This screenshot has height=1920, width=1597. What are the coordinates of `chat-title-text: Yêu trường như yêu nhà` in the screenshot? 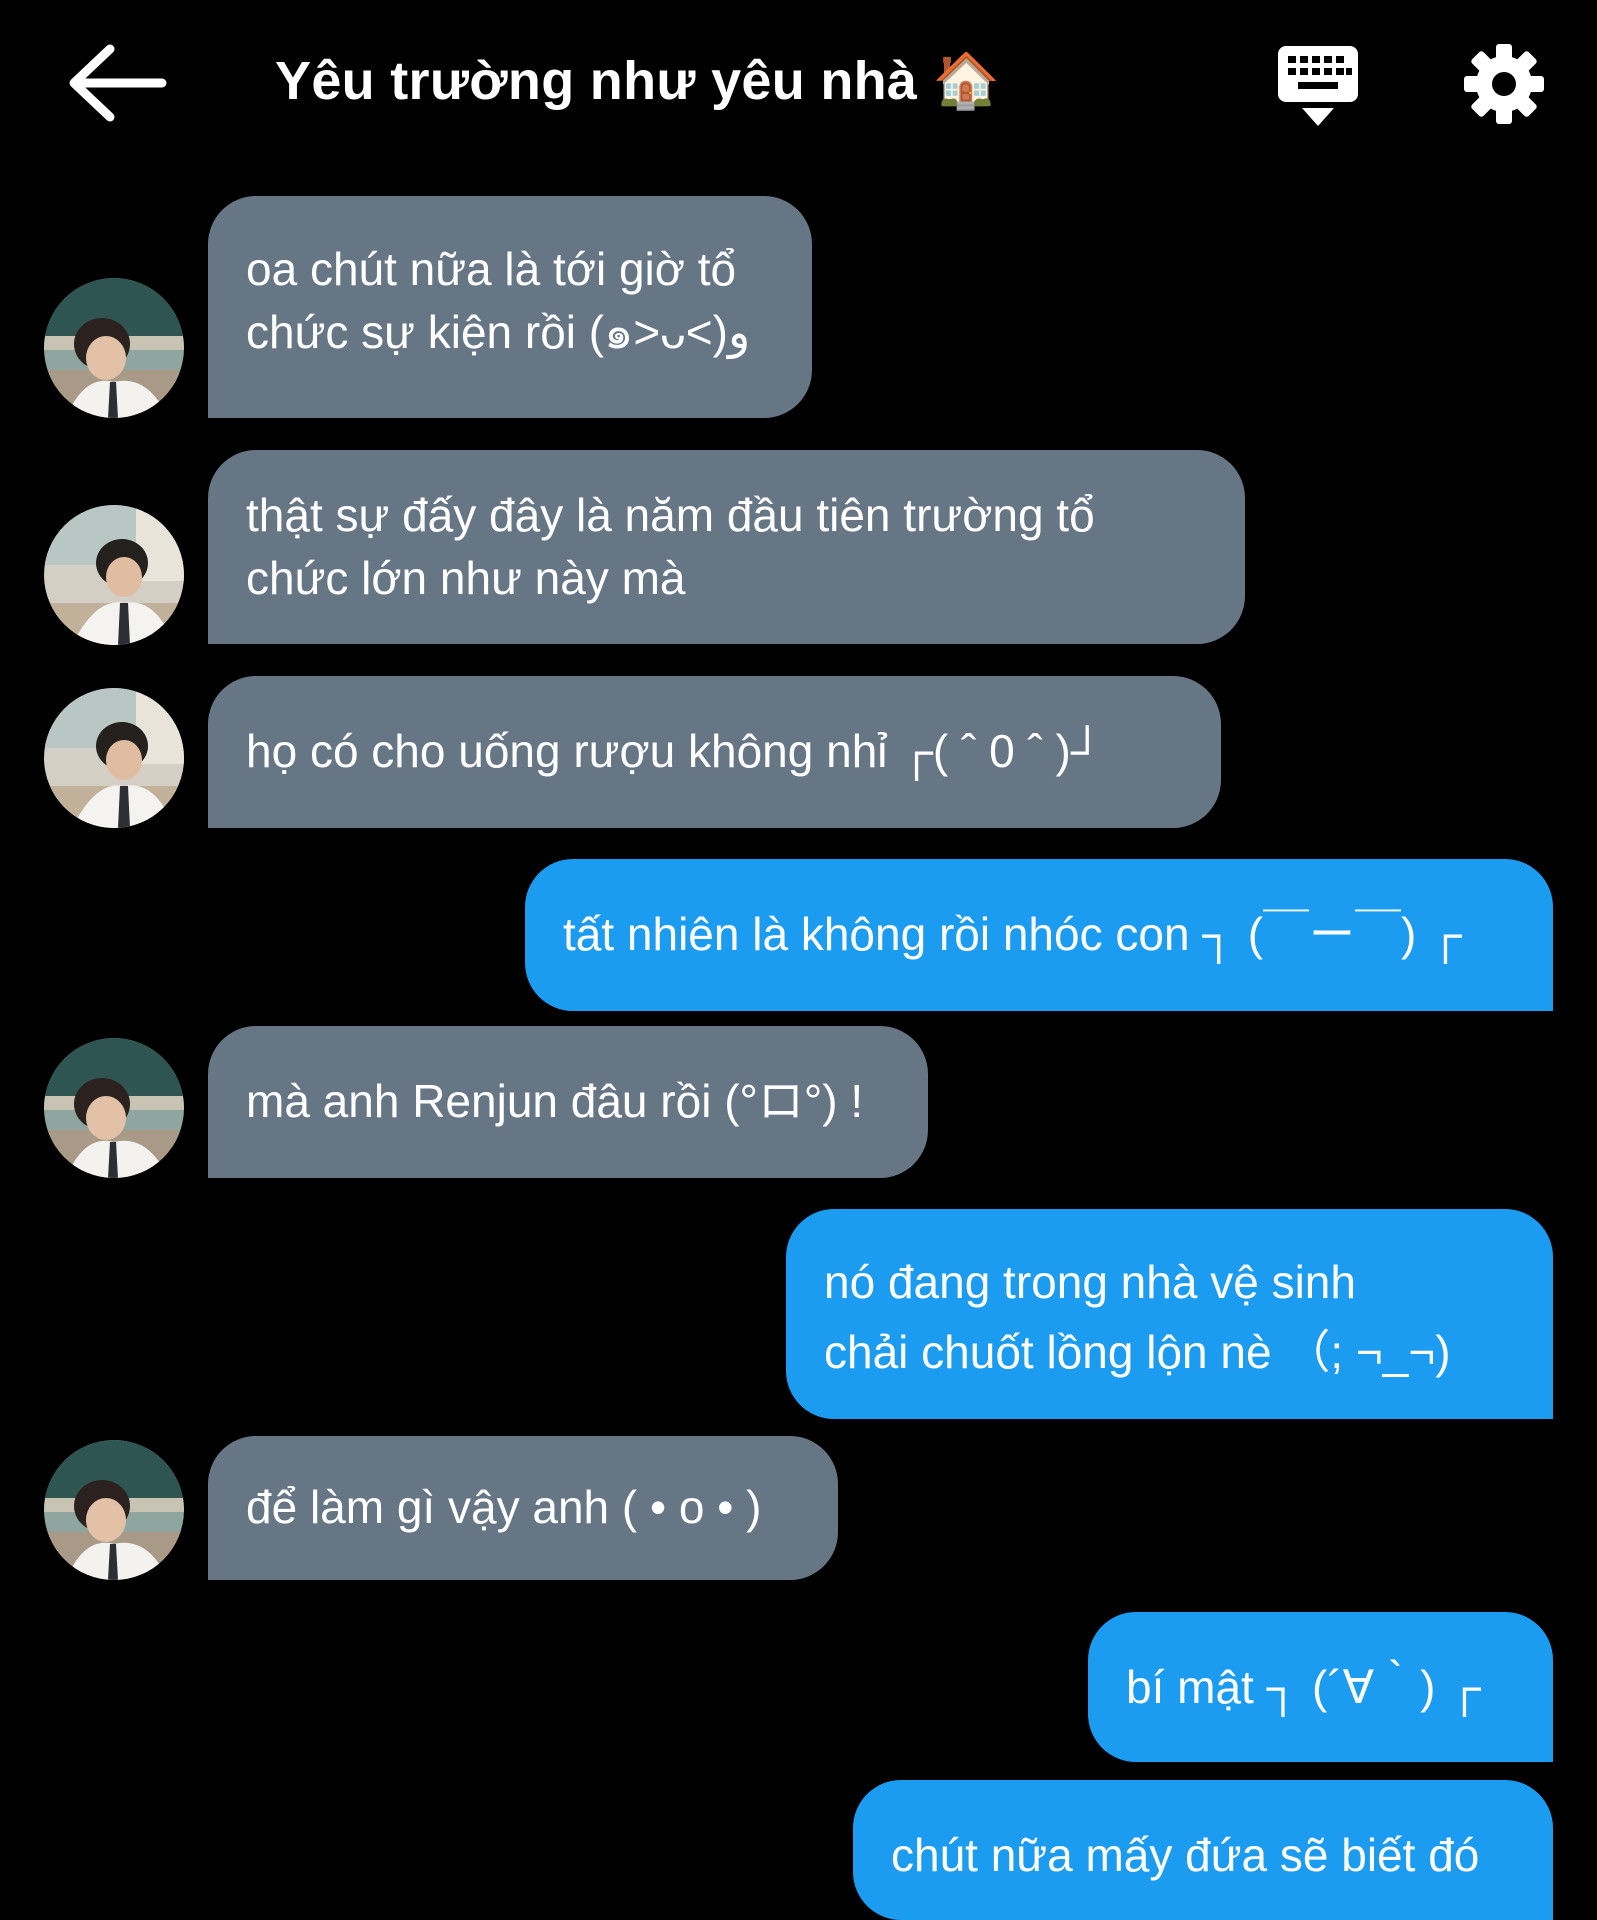 It's located at (596, 81).